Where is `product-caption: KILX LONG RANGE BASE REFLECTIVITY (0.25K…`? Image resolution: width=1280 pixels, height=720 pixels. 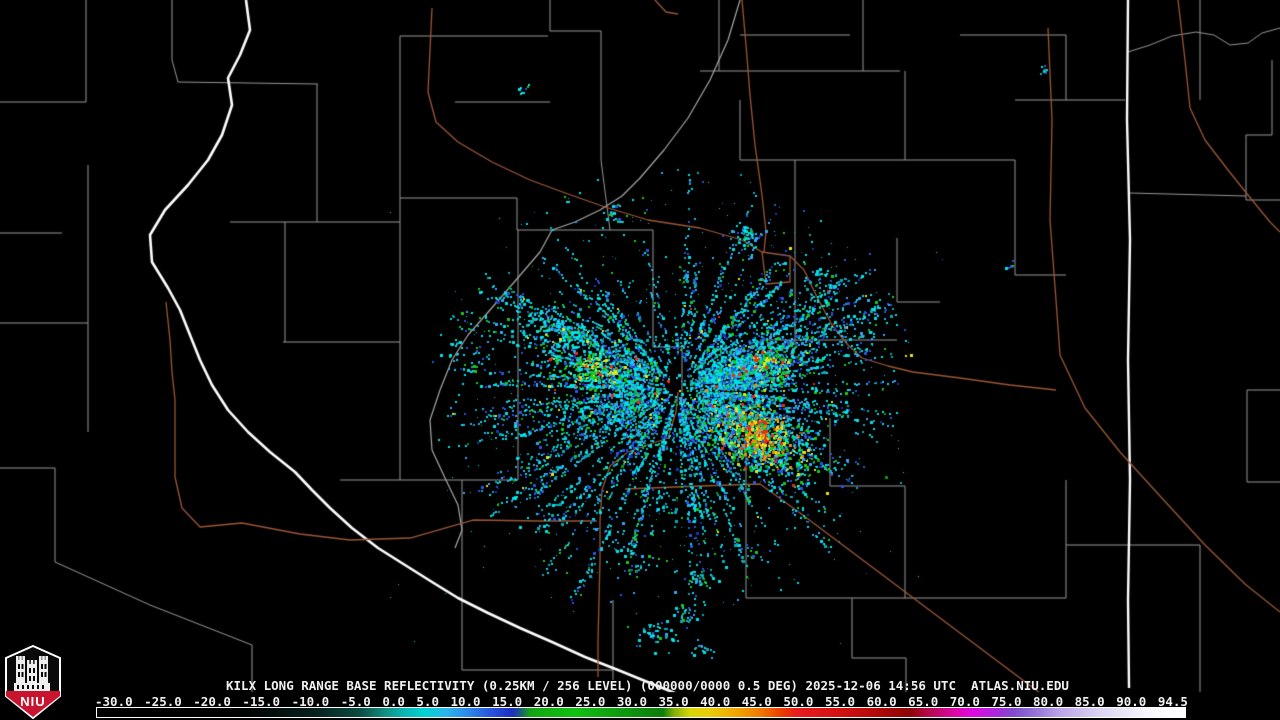
product-caption: KILX LONG RANGE BASE REFLECTIVITY (0.25K… is located at coordinates (647, 685).